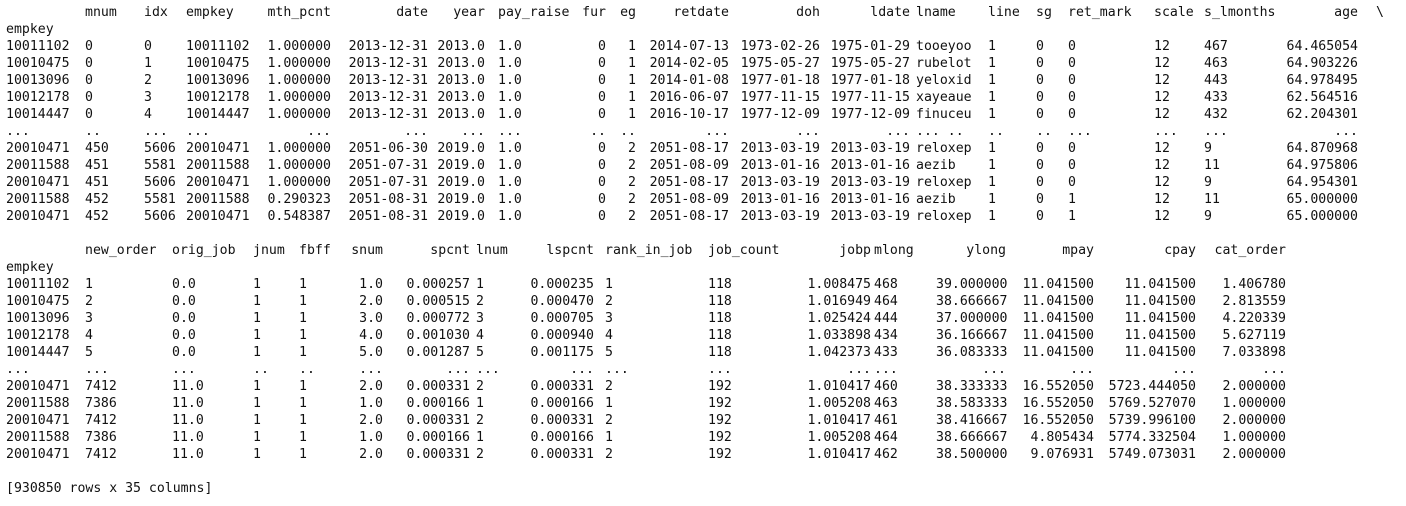  Describe the element at coordinates (562, 318) in the screenshot. I see `table-cell: 0.000705` at that location.